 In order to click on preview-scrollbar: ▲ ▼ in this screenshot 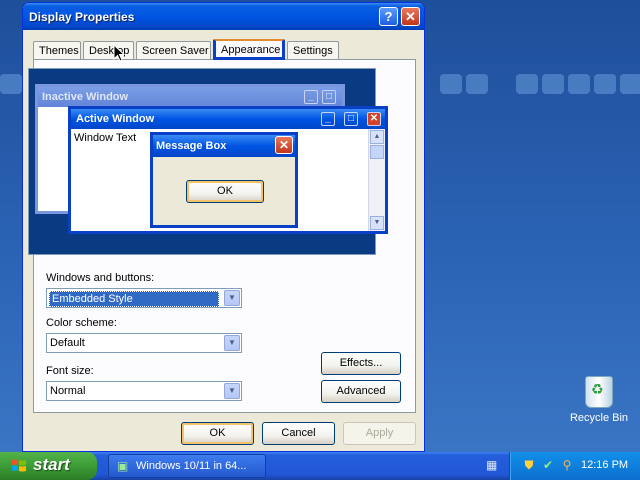, I will do `click(376, 180)`.